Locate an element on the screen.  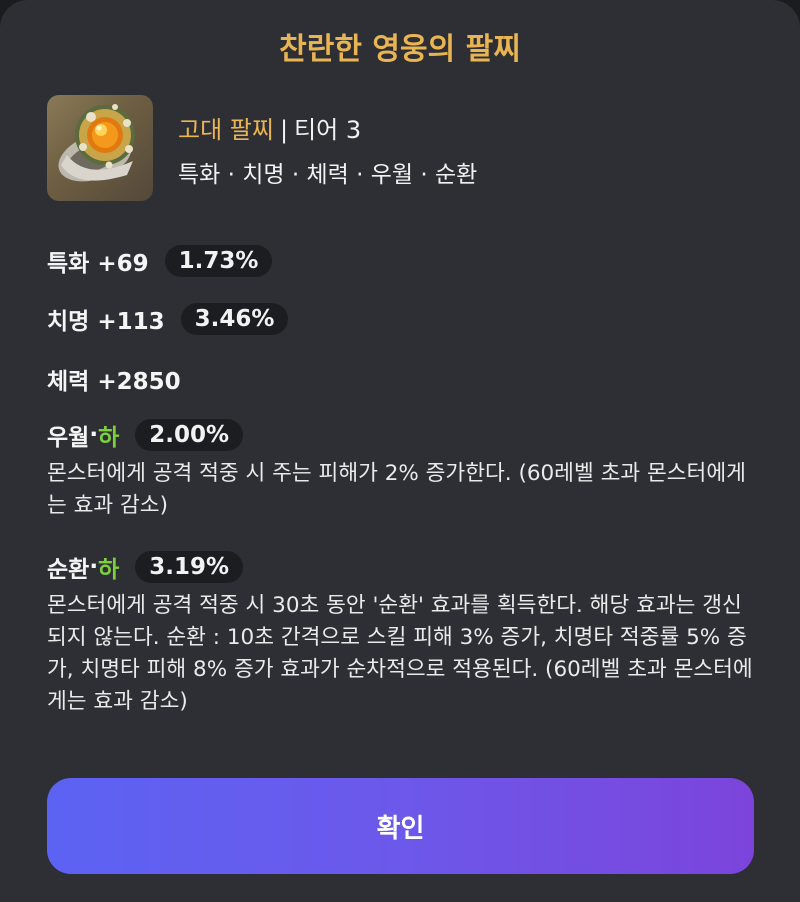
stat-percent-badge: 1.73% is located at coordinates (218, 261).